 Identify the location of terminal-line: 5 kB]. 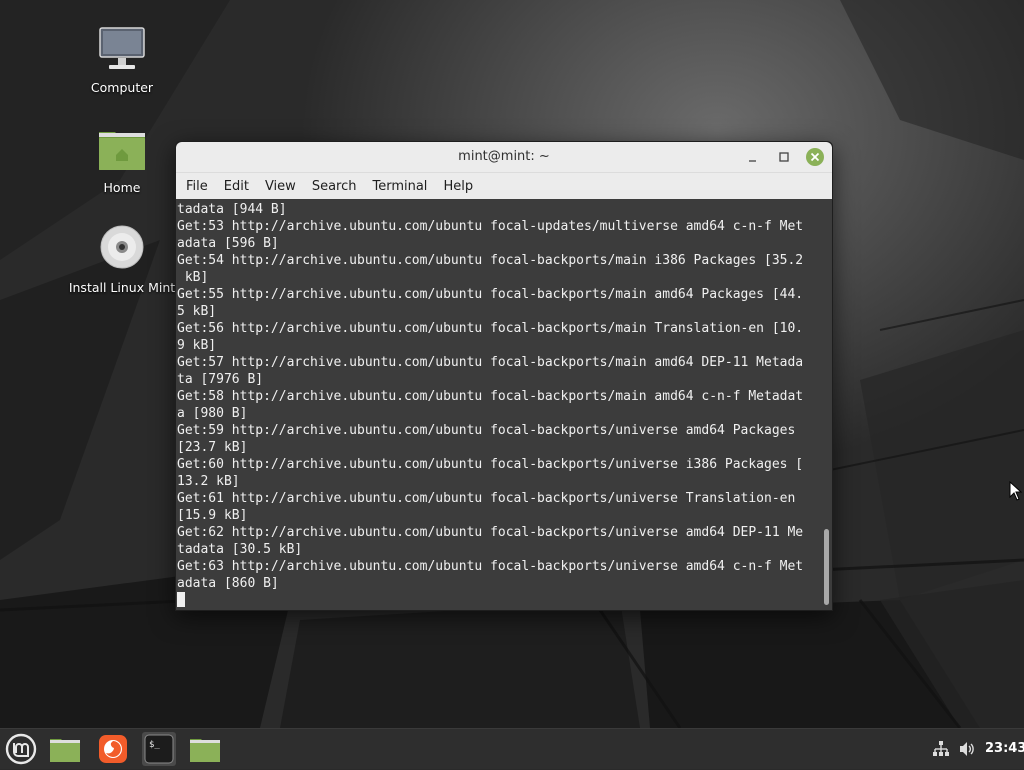
(197, 311).